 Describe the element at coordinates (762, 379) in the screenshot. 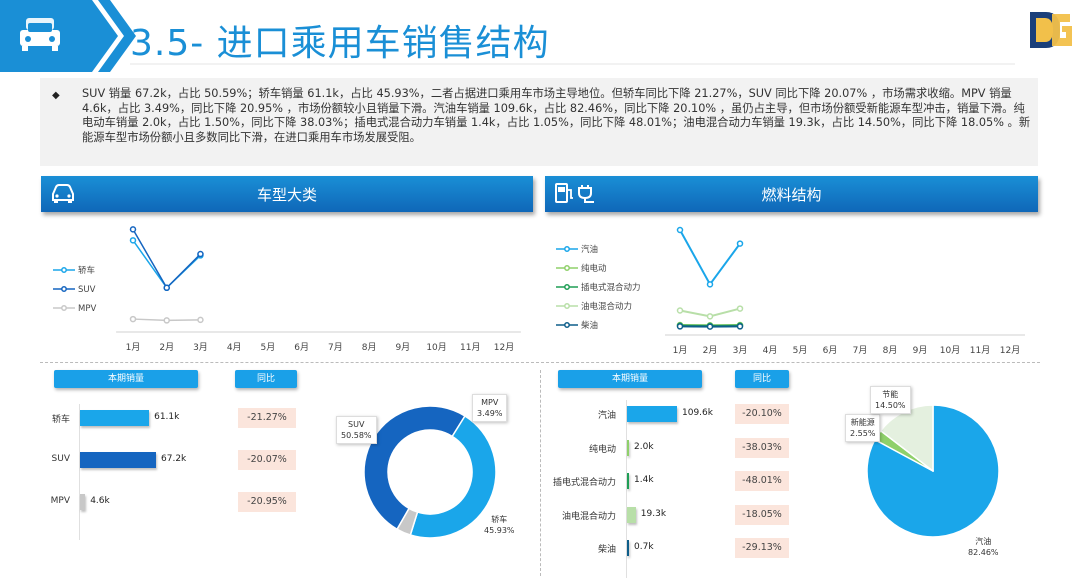

I see `fuel-yoy-header: 同比` at that location.